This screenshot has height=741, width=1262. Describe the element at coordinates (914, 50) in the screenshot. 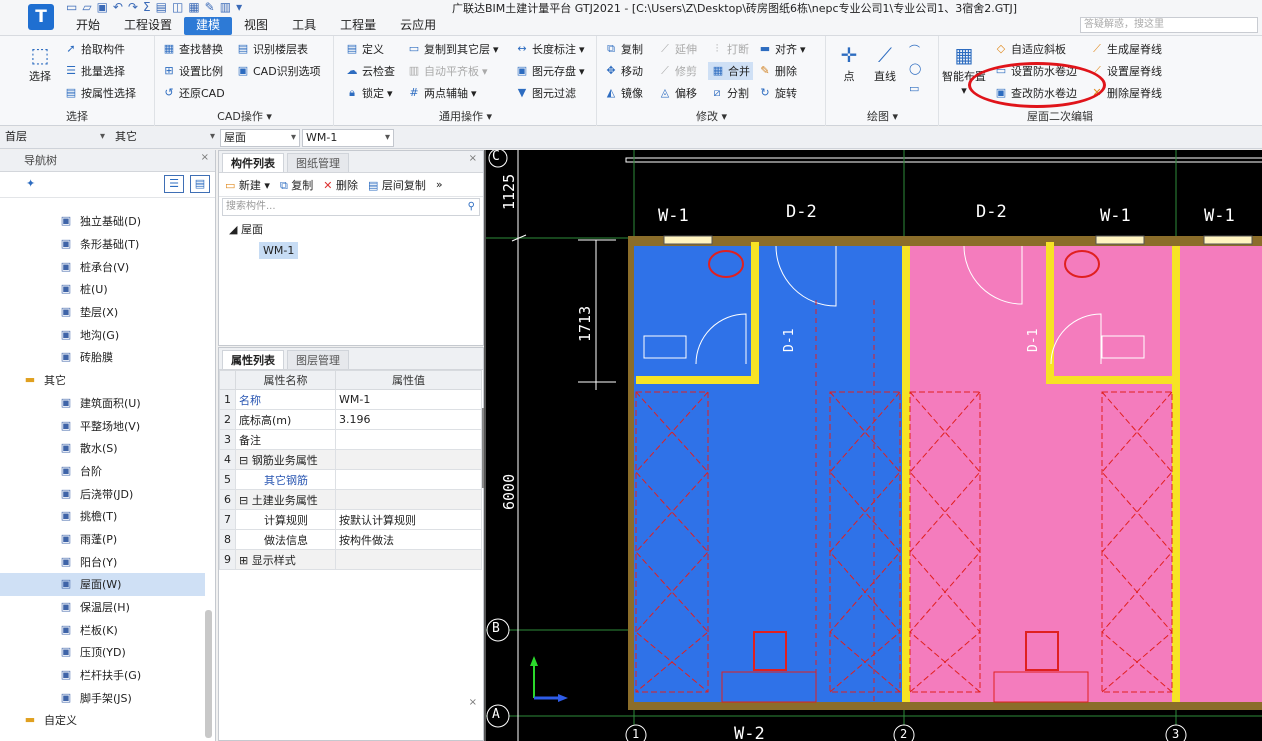

I see `arc-icon: ⌒` at that location.